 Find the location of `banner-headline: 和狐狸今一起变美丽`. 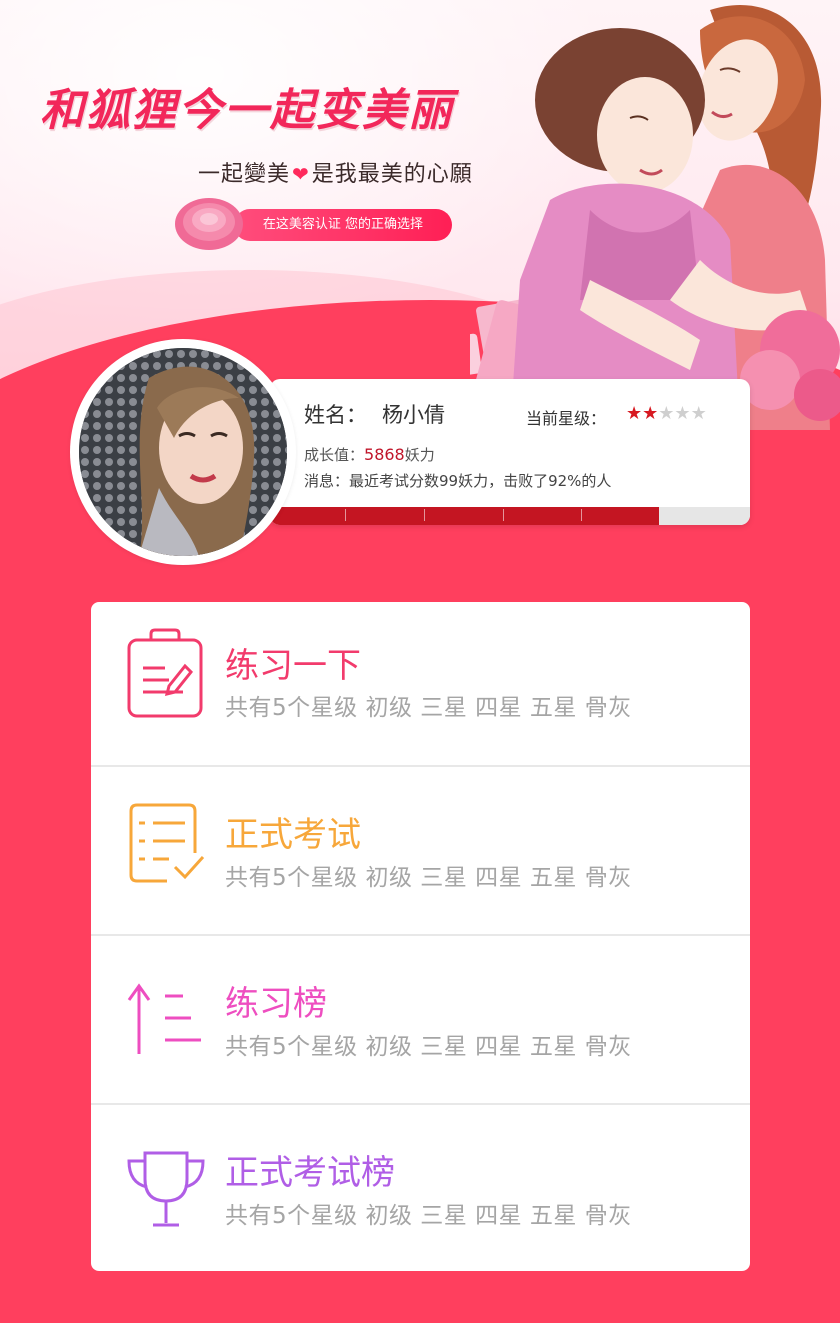

banner-headline: 和狐狸今一起变美丽 is located at coordinates (247, 110).